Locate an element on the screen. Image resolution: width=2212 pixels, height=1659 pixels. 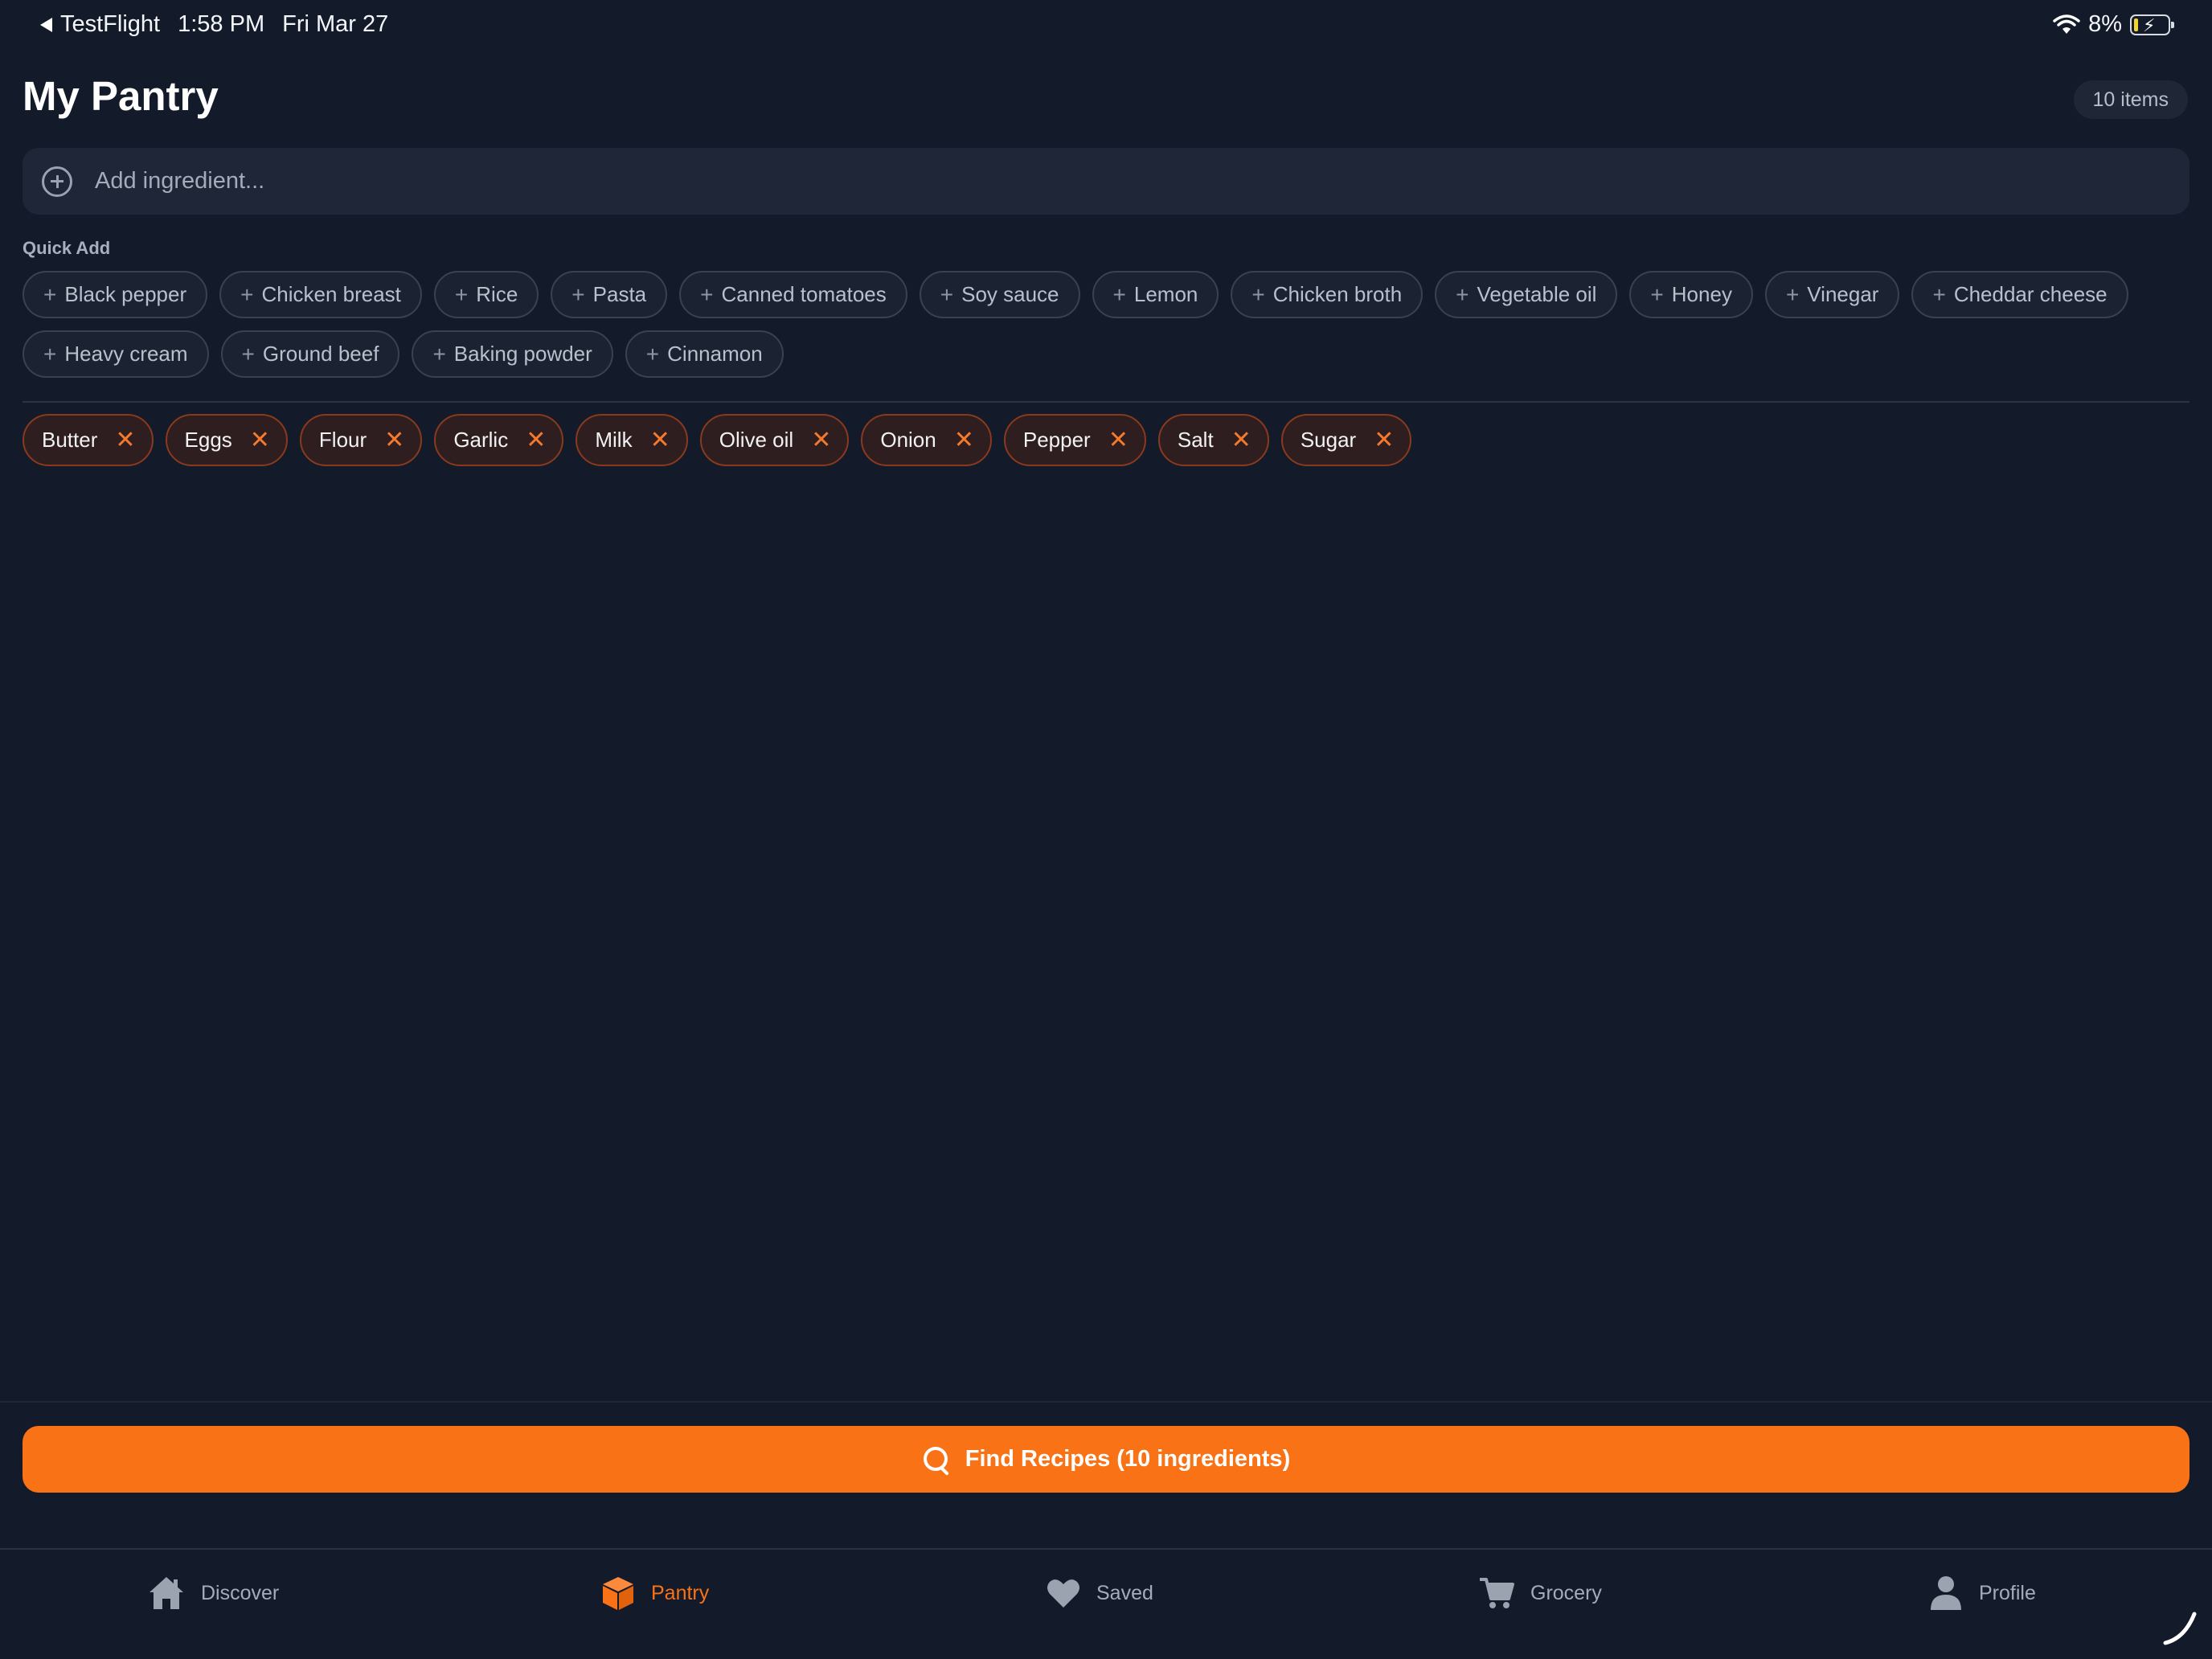
box-icon is located at coordinates (618, 1593).